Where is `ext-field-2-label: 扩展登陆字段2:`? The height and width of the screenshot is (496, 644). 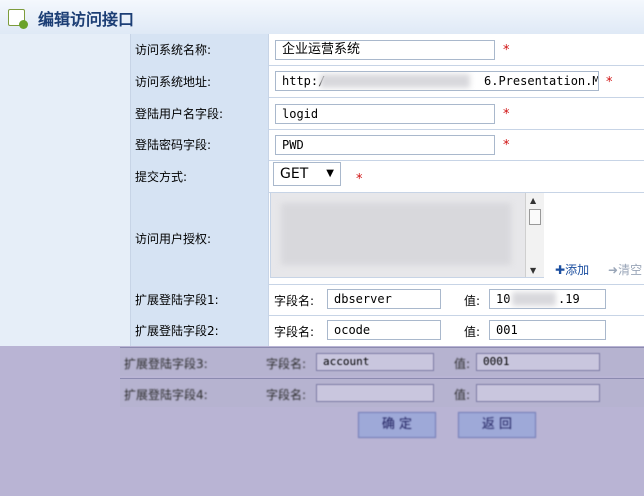
ext-field-2-label: 扩展登陆字段2: is located at coordinates (200, 330).